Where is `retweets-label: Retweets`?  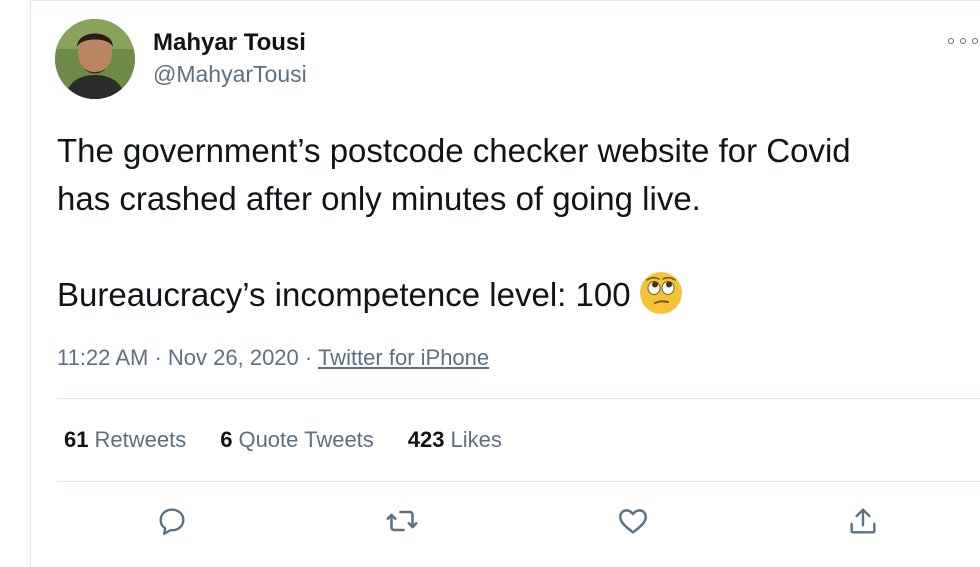
retweets-label: Retweets is located at coordinates (140, 439).